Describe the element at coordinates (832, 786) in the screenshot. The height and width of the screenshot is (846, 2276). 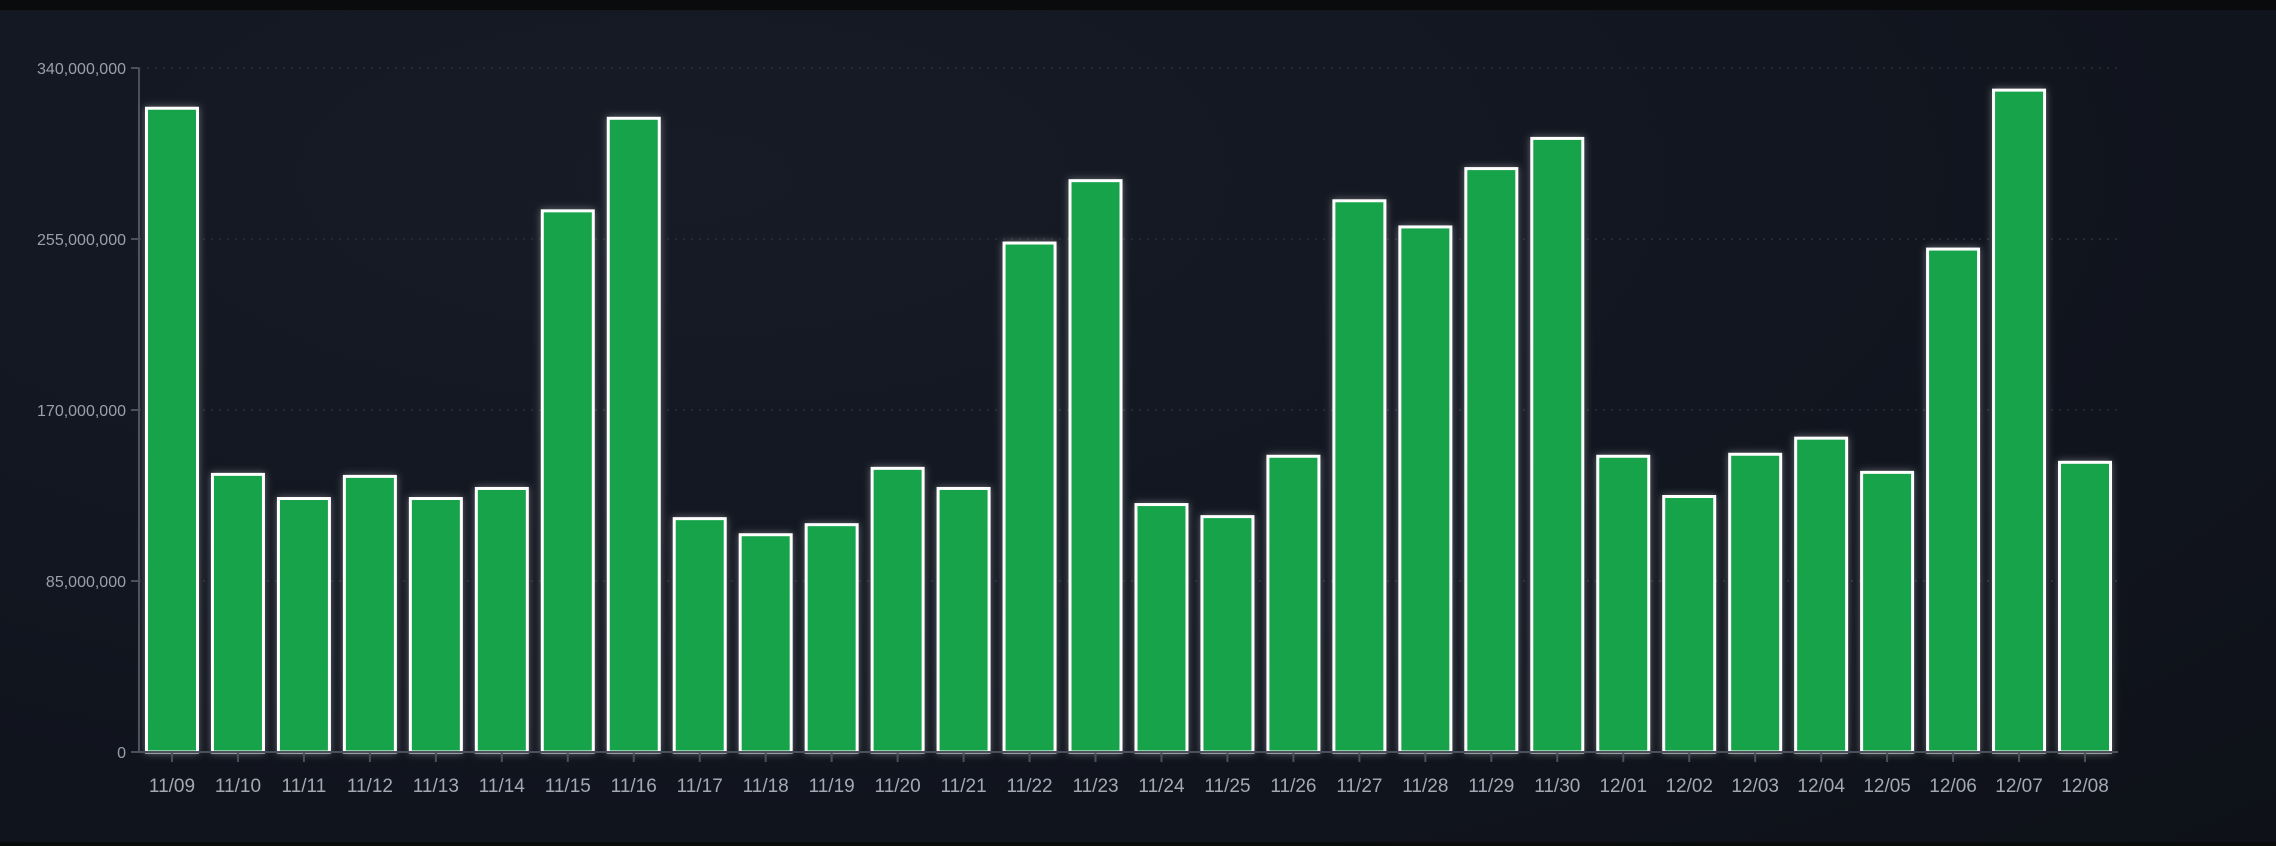
I see `x-tick-label: 11/19` at that location.